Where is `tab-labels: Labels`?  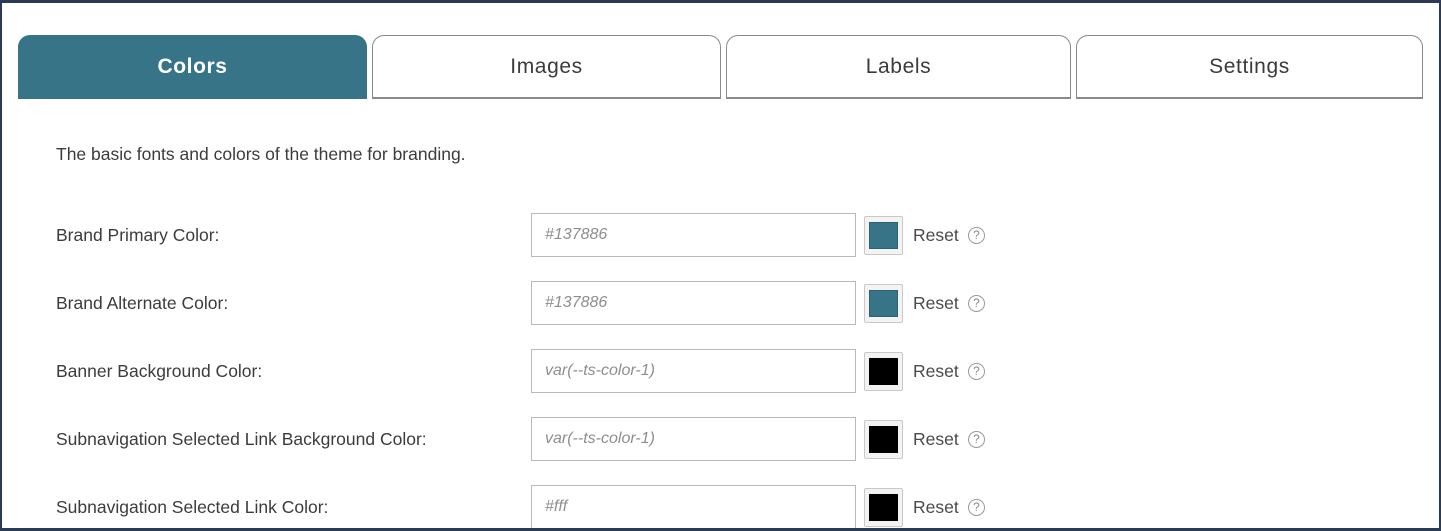 tab-labels: Labels is located at coordinates (898, 67).